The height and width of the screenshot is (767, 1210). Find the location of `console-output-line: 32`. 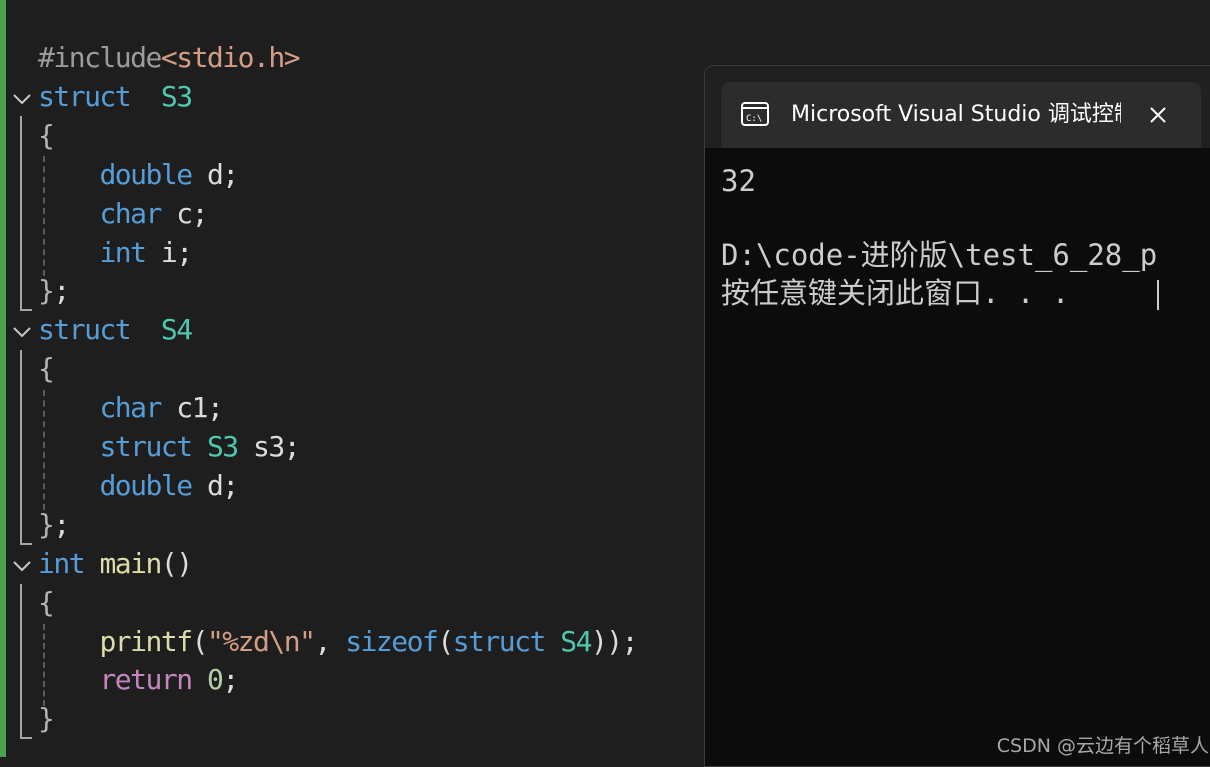

console-output-line: 32 is located at coordinates (738, 181).